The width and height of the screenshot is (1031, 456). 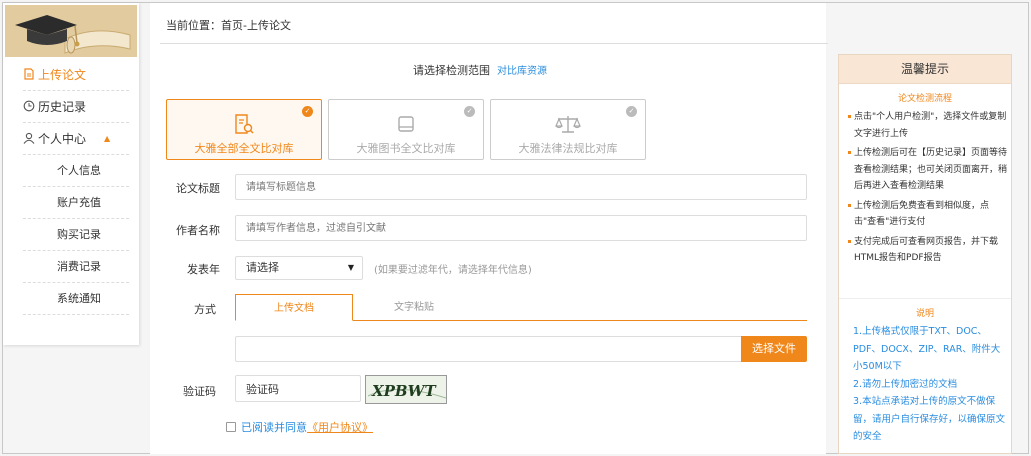 What do you see at coordinates (924, 99) in the screenshot?
I see `process-title: 论文检测流程` at bounding box center [924, 99].